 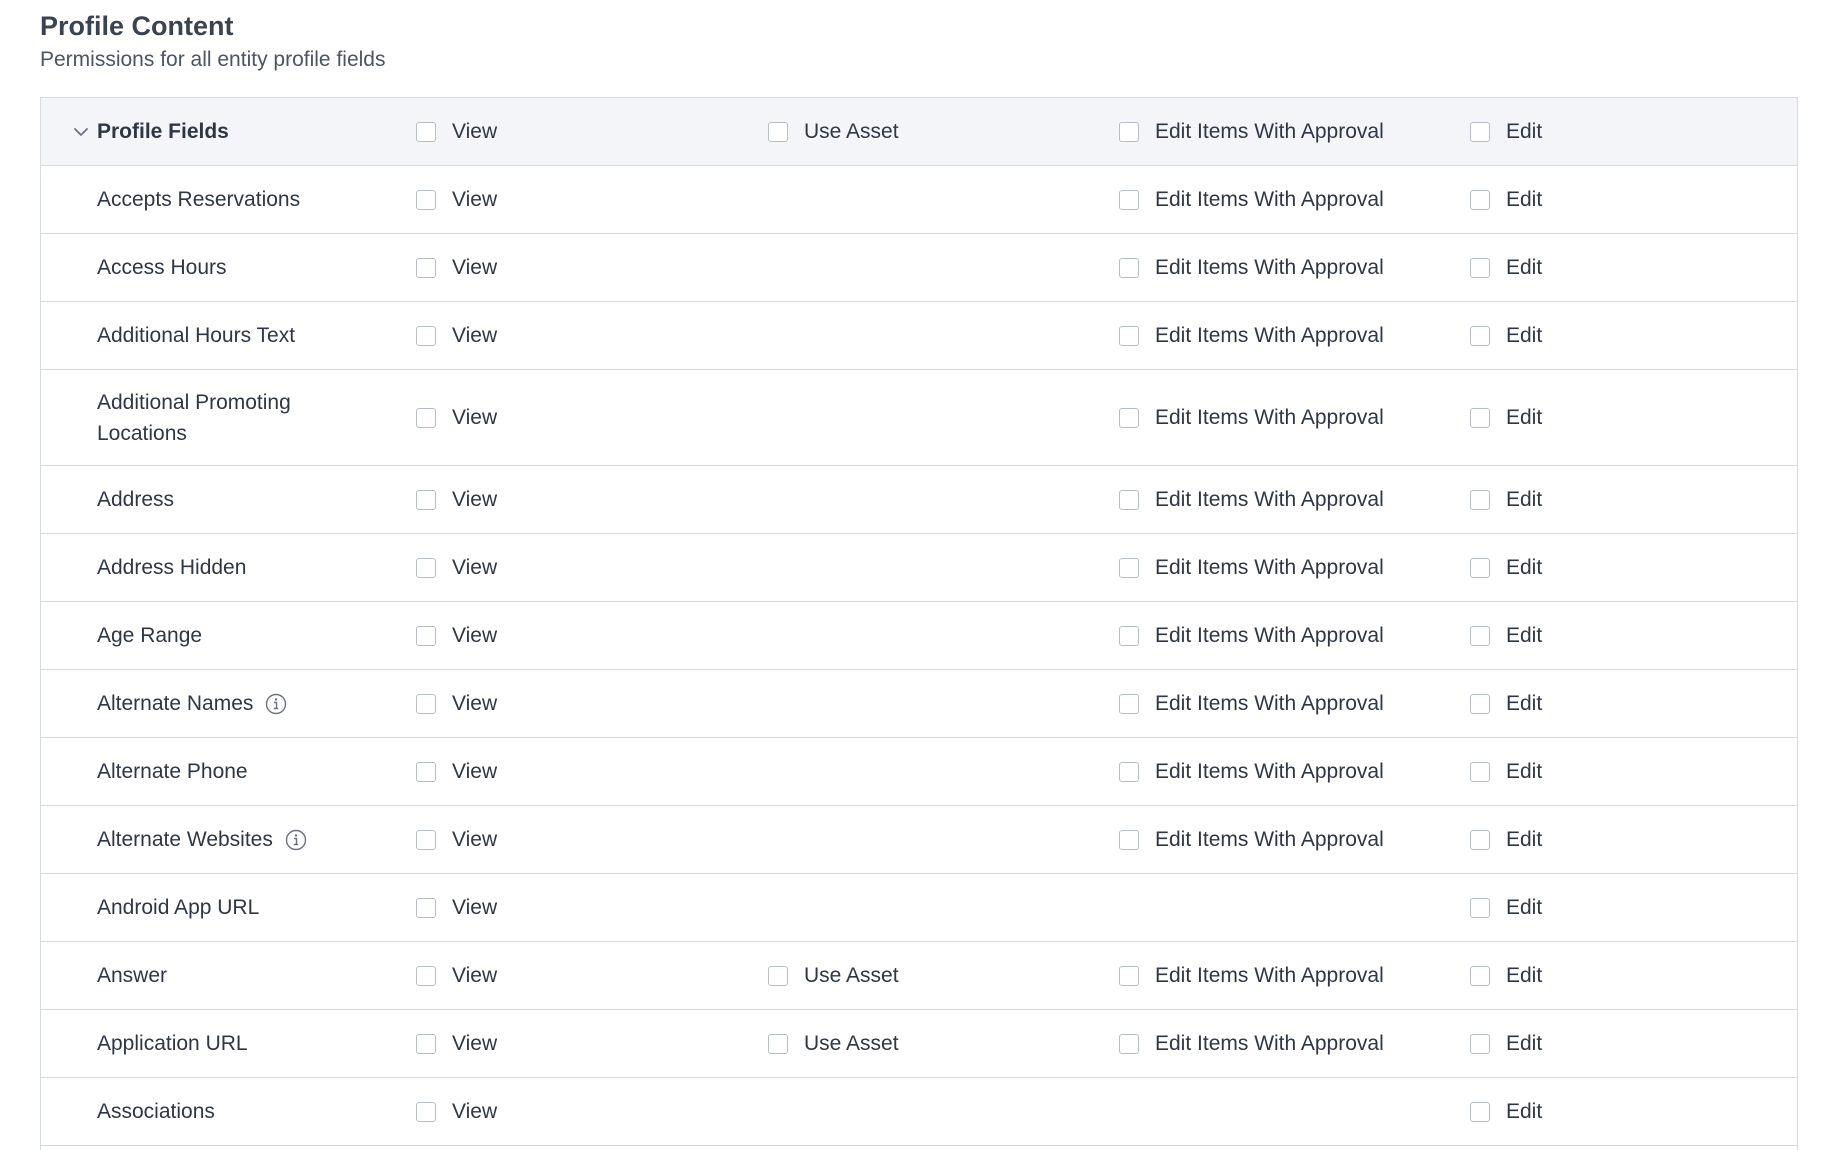 I want to click on alternate-websites-view-checkbox: View, so click(x=456, y=840).